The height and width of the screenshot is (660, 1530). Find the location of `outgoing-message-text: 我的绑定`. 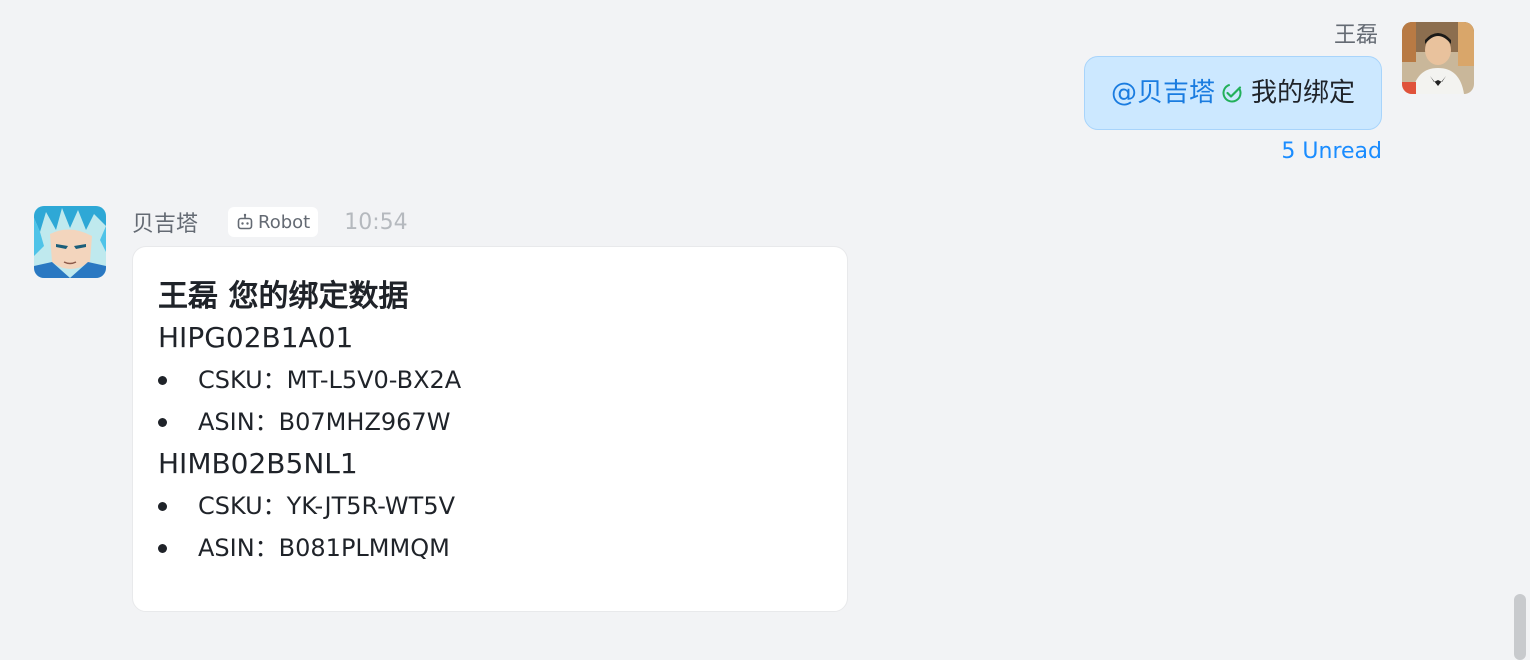

outgoing-message-text: 我的绑定 is located at coordinates (1302, 93).